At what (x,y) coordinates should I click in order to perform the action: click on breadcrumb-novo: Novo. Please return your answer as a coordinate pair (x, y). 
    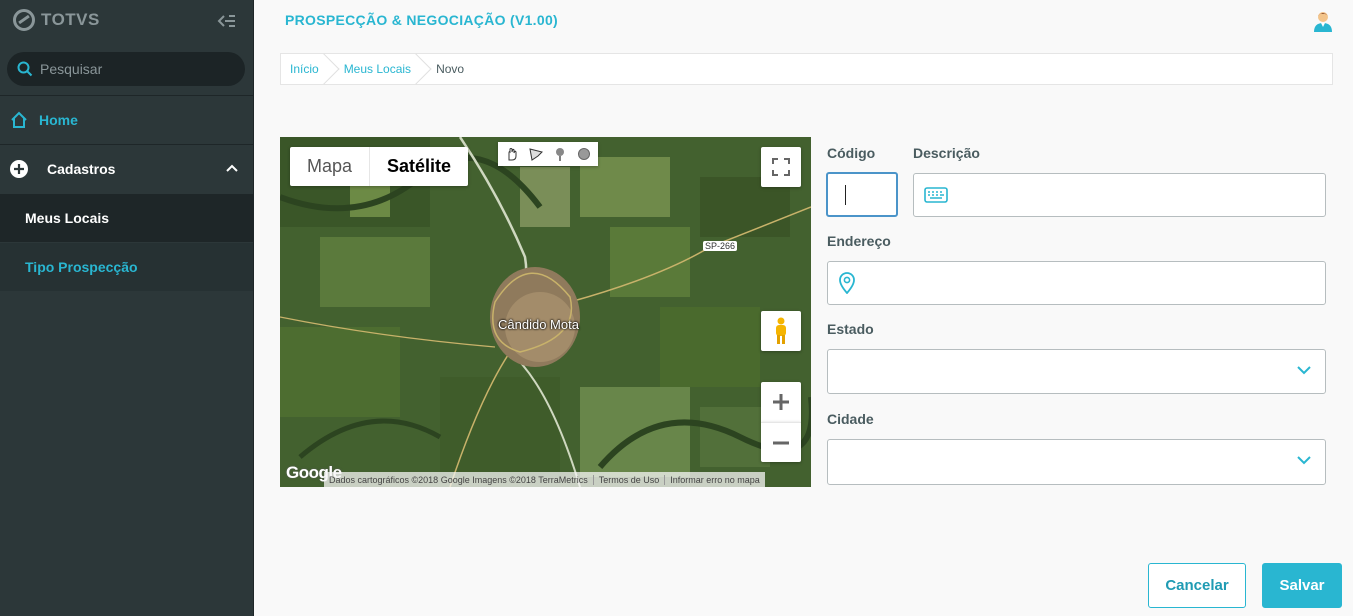
    Looking at the image, I should click on (450, 69).